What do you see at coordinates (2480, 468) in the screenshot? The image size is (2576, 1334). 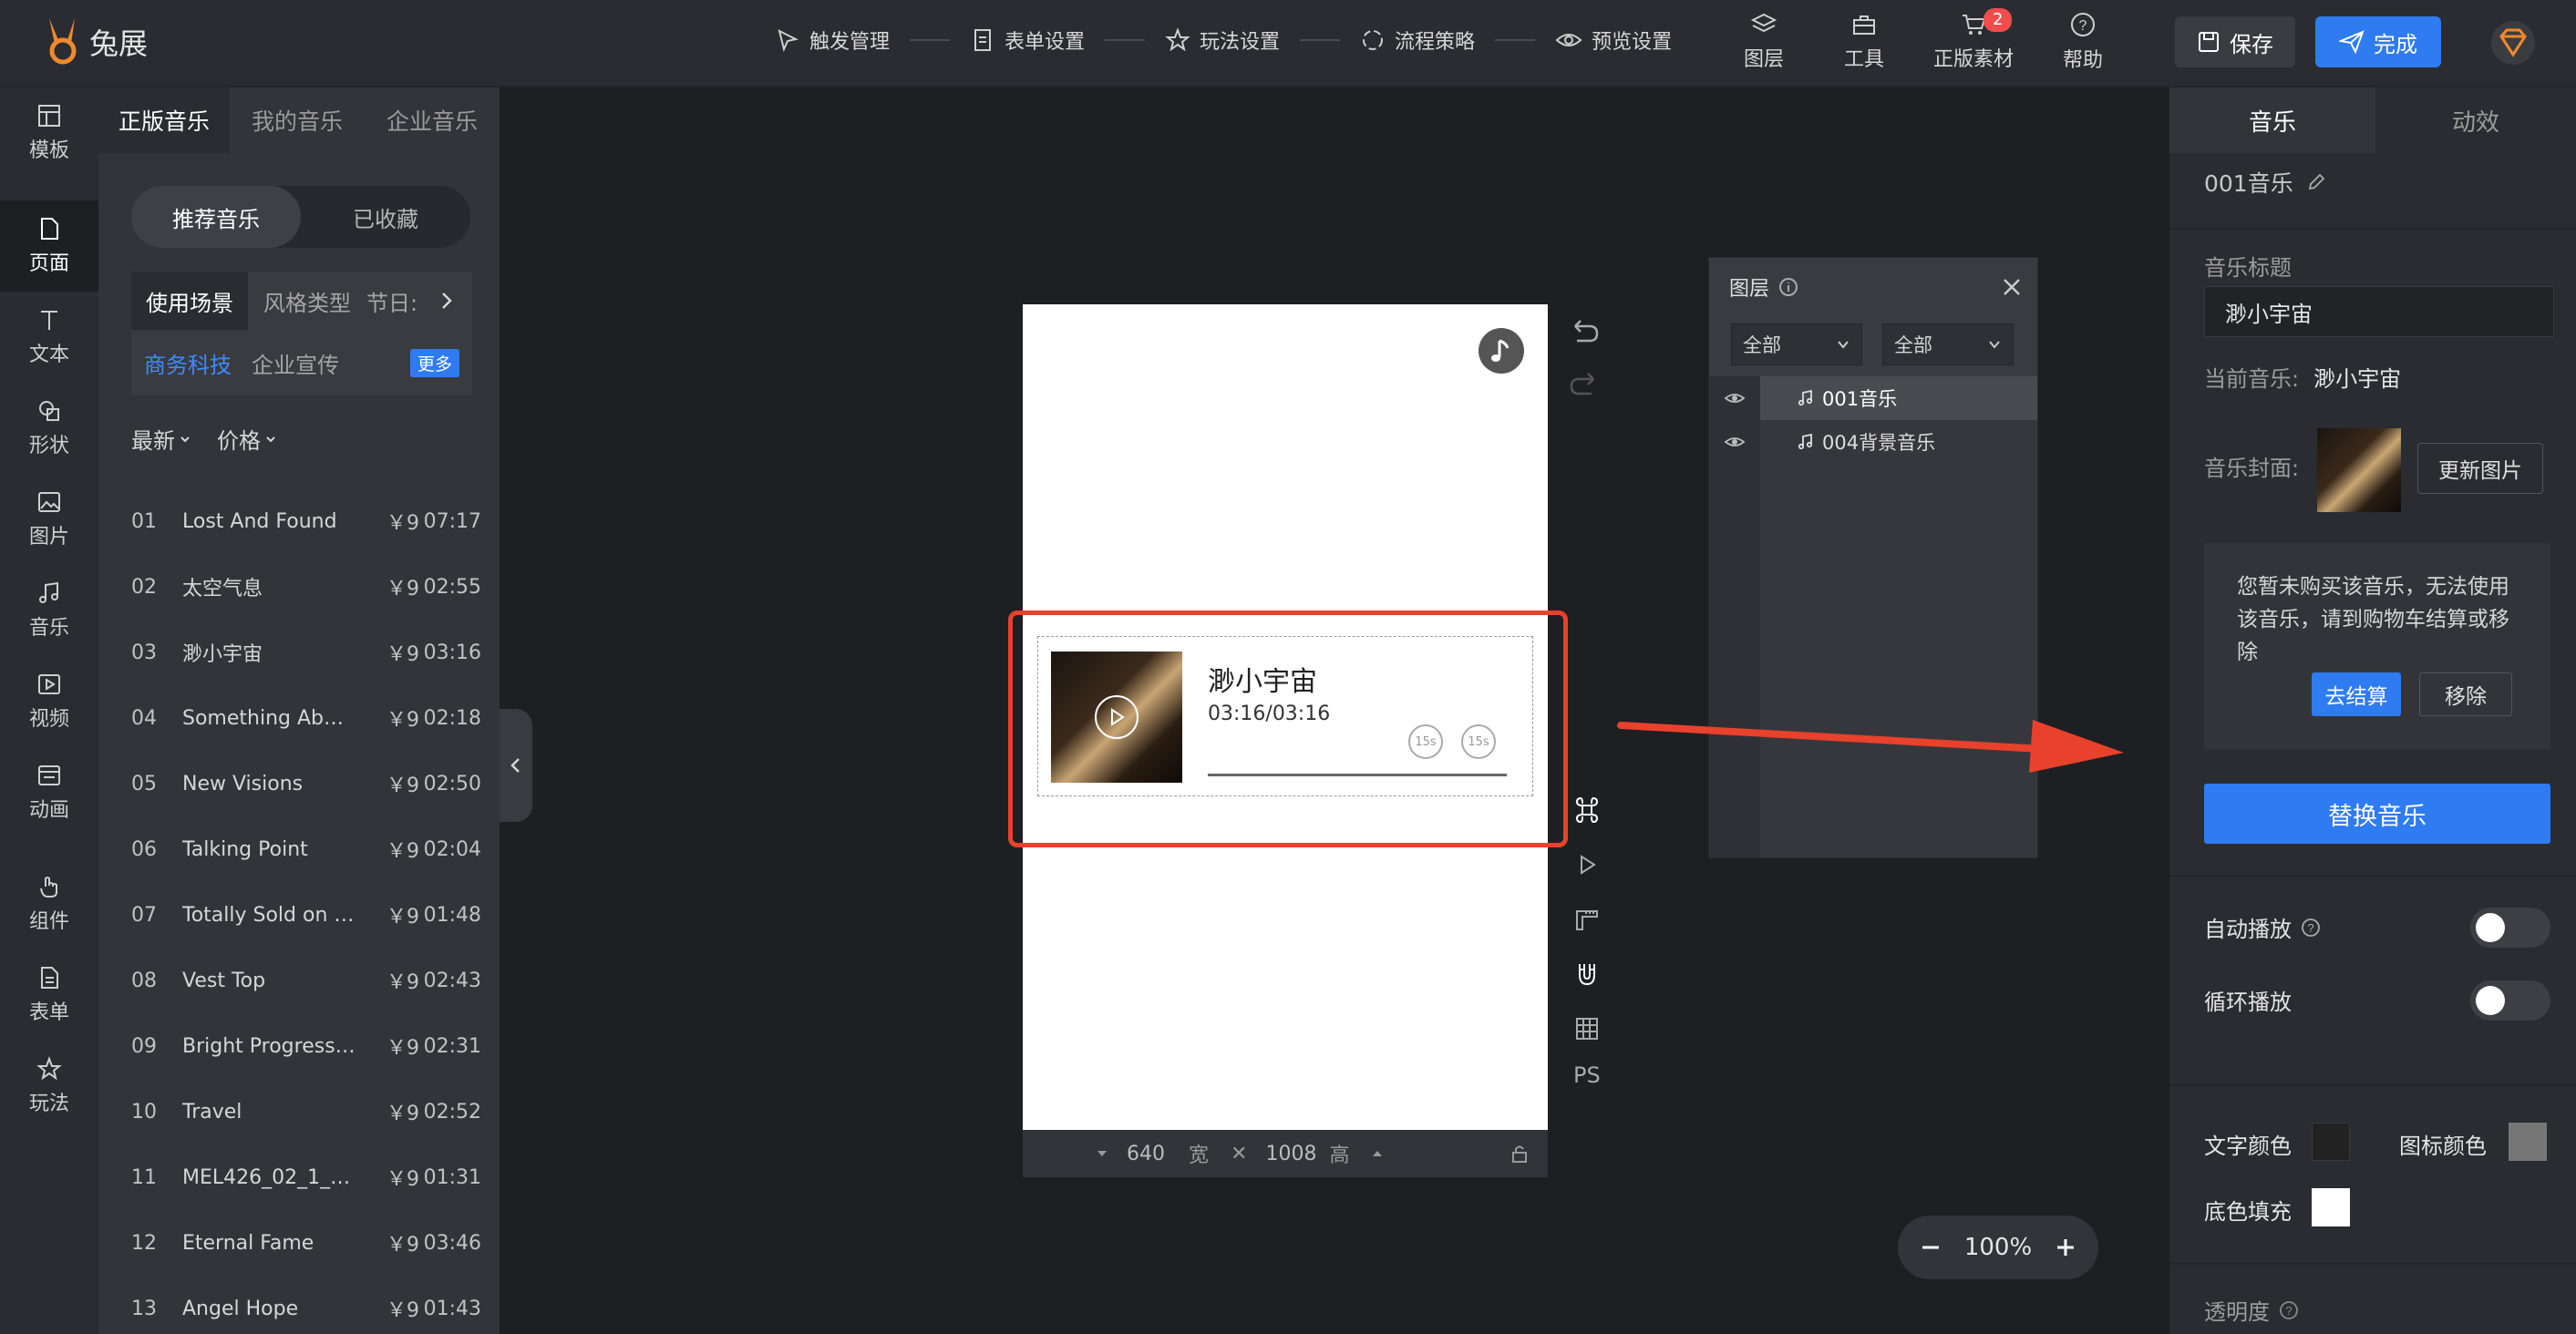 I see `update-cover-button: 更新图片` at bounding box center [2480, 468].